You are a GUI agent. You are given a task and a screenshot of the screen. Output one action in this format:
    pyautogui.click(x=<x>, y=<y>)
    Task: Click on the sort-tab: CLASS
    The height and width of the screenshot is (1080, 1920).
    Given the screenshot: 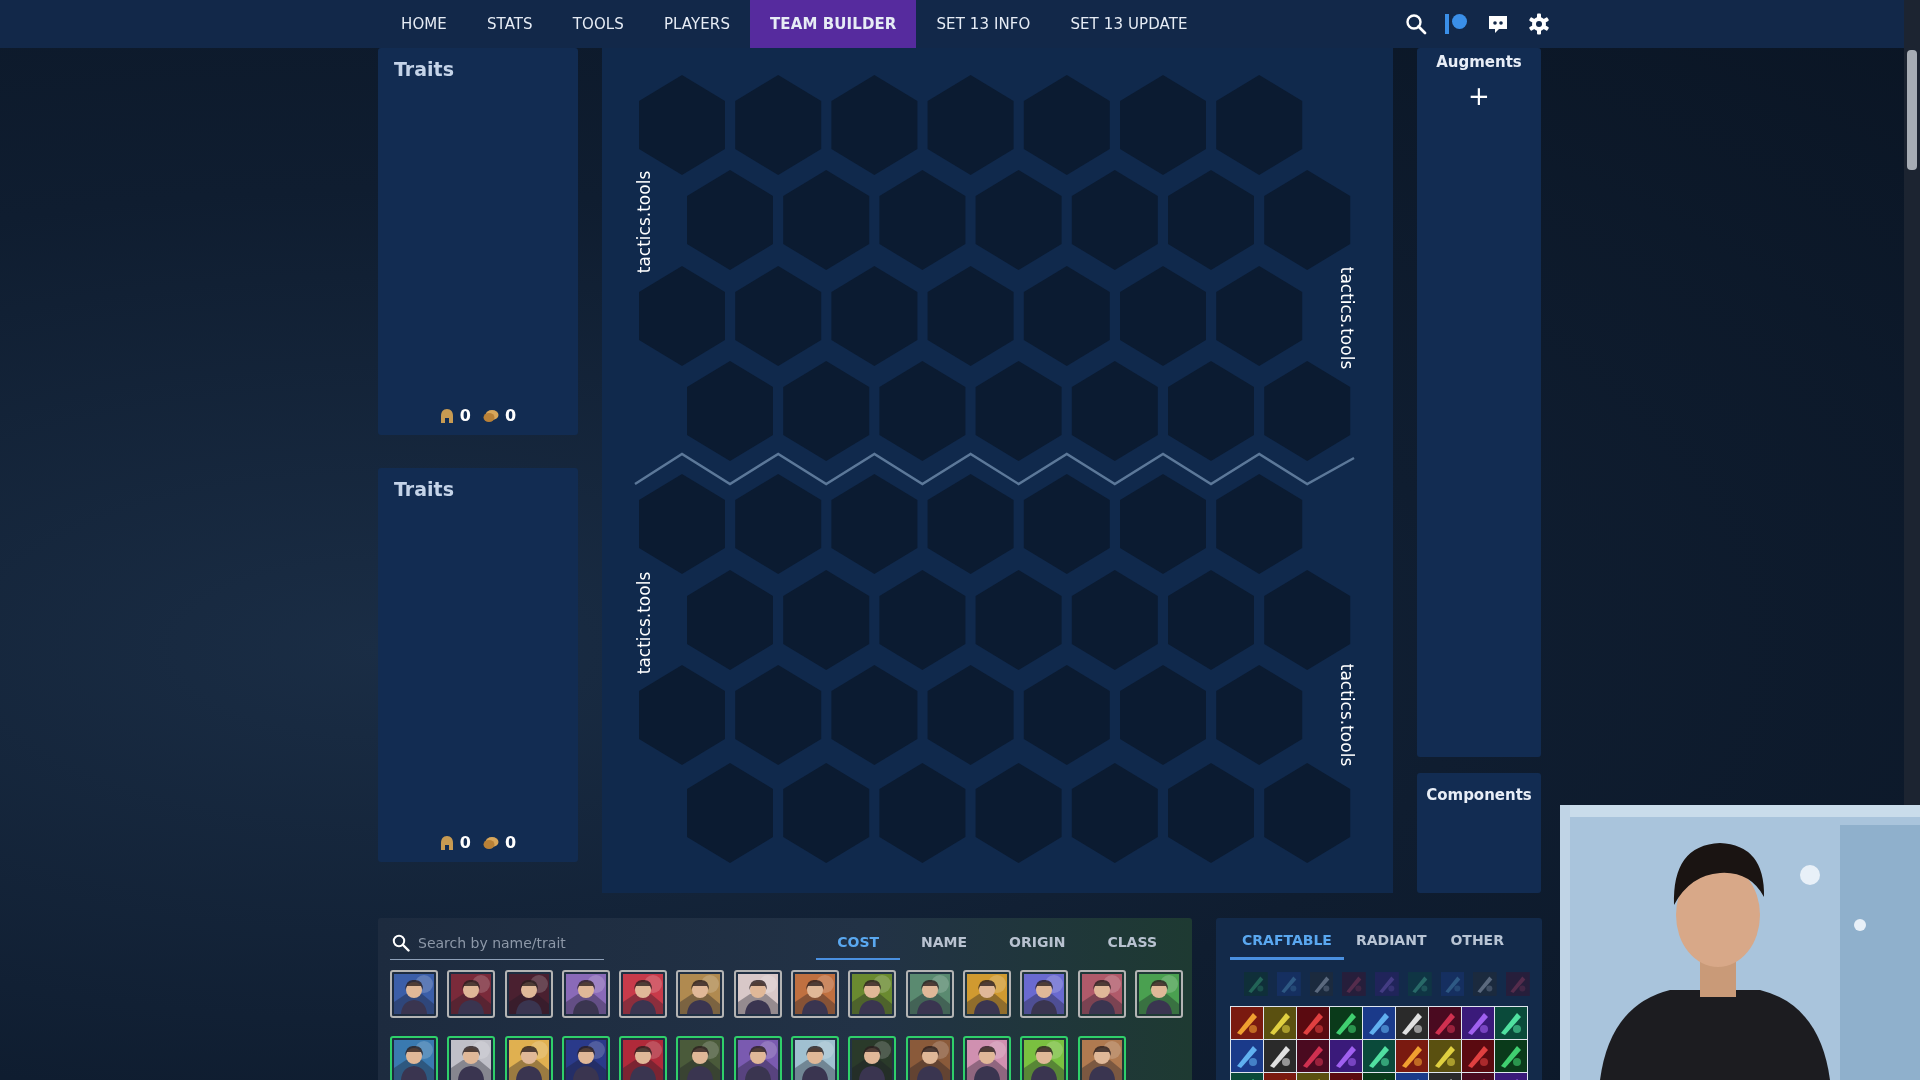 What is the action you would take?
    pyautogui.click(x=1132, y=943)
    